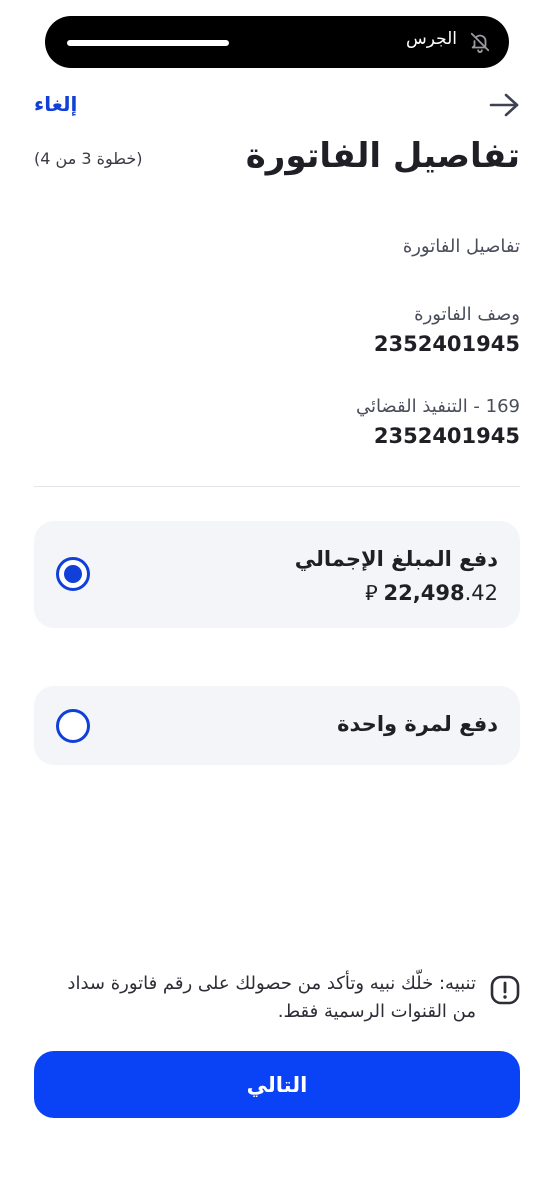  I want to click on next-button: التالي, so click(277, 1084).